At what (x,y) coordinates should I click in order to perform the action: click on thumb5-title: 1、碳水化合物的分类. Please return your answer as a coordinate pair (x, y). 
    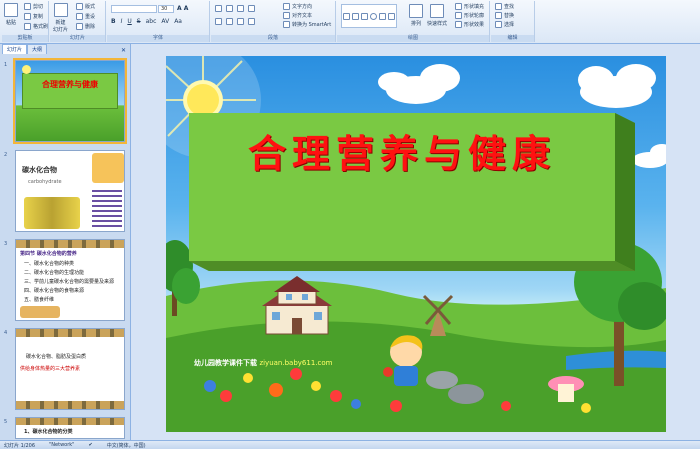
    Looking at the image, I should click on (48, 432).